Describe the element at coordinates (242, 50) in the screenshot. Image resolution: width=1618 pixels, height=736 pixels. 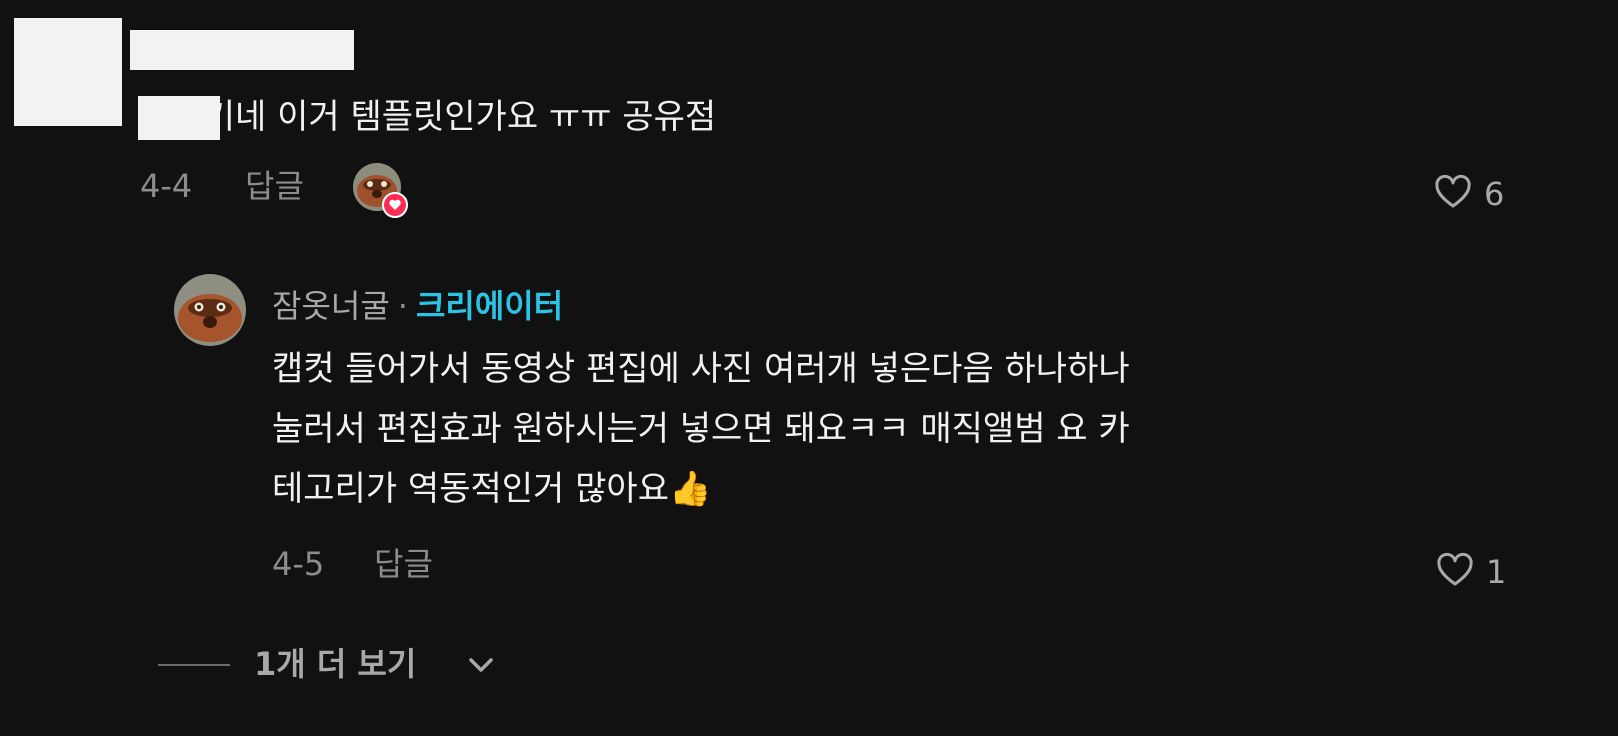
I see `commenter-username-redacted` at that location.